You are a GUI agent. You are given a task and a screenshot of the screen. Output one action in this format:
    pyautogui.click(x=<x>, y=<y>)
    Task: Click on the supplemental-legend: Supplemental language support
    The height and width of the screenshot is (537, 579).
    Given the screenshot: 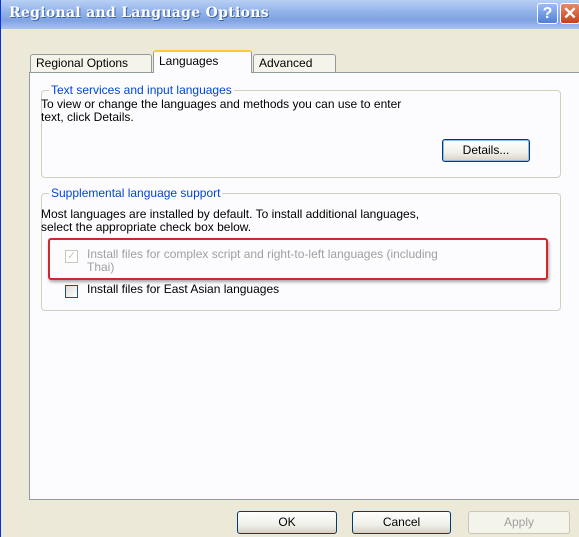 What is the action you would take?
    pyautogui.click(x=136, y=193)
    